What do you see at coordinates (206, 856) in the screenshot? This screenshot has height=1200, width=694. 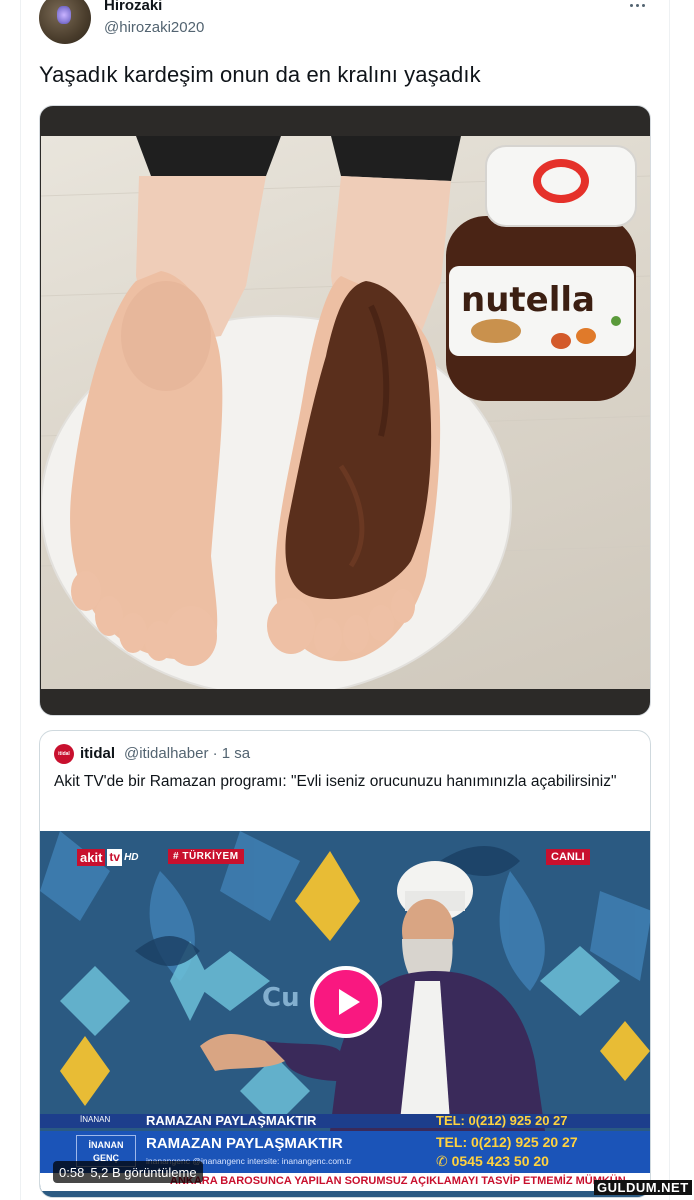 I see `hashtag-badge: # TÜRKİYEM` at bounding box center [206, 856].